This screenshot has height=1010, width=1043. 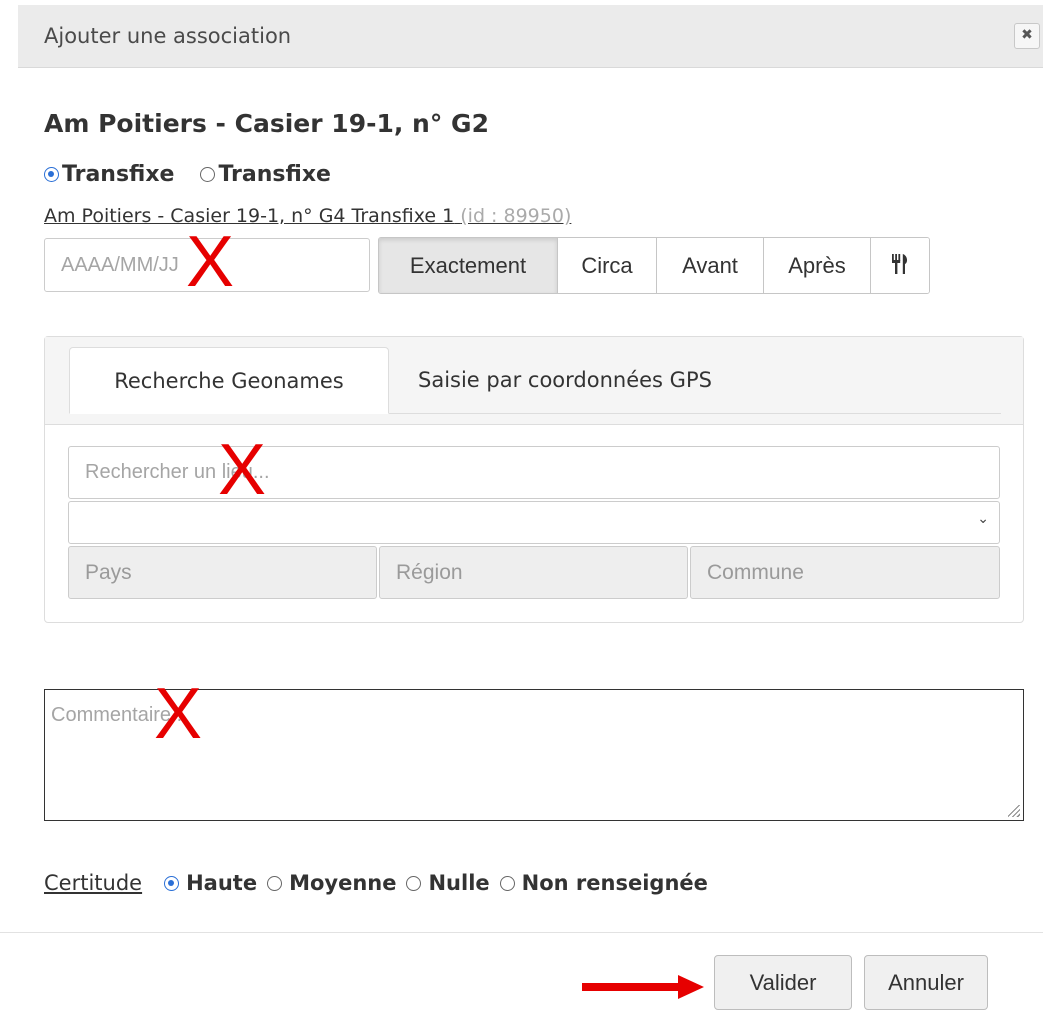 I want to click on commune-field: Commune, so click(x=845, y=572).